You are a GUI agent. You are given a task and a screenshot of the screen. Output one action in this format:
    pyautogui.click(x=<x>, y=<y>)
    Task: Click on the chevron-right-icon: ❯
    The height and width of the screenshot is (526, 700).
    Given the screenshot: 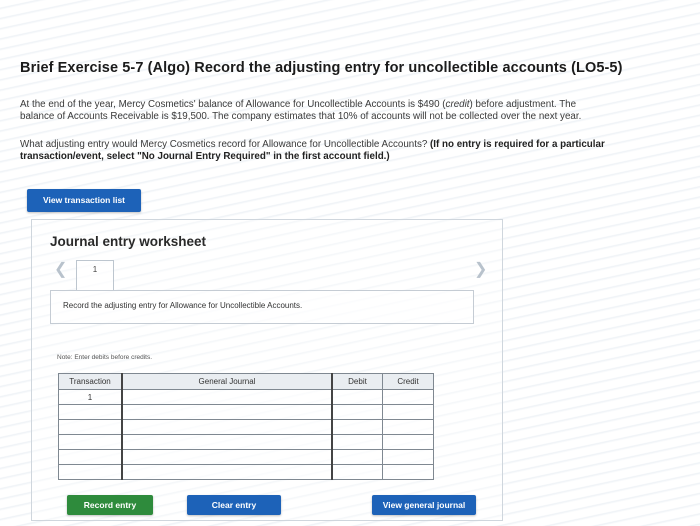 What is the action you would take?
    pyautogui.click(x=480, y=270)
    